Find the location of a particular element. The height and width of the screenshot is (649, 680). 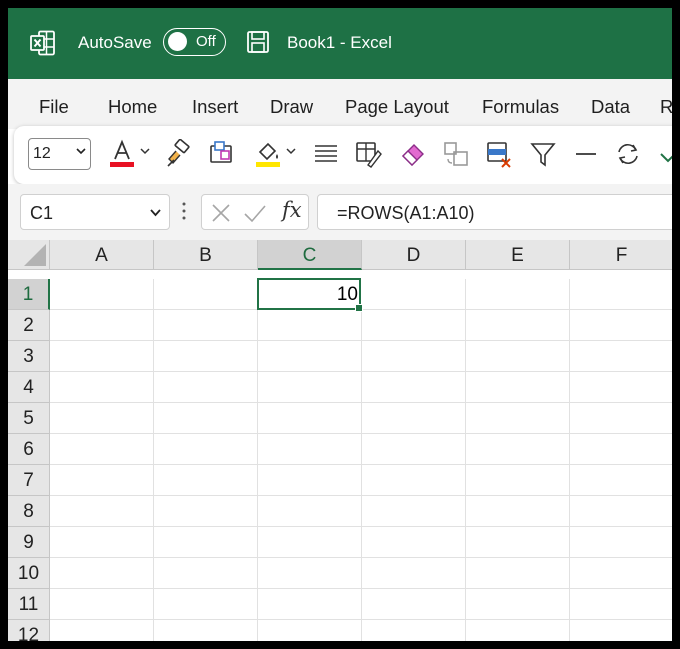

menu-review: Re is located at coordinates (666, 107).